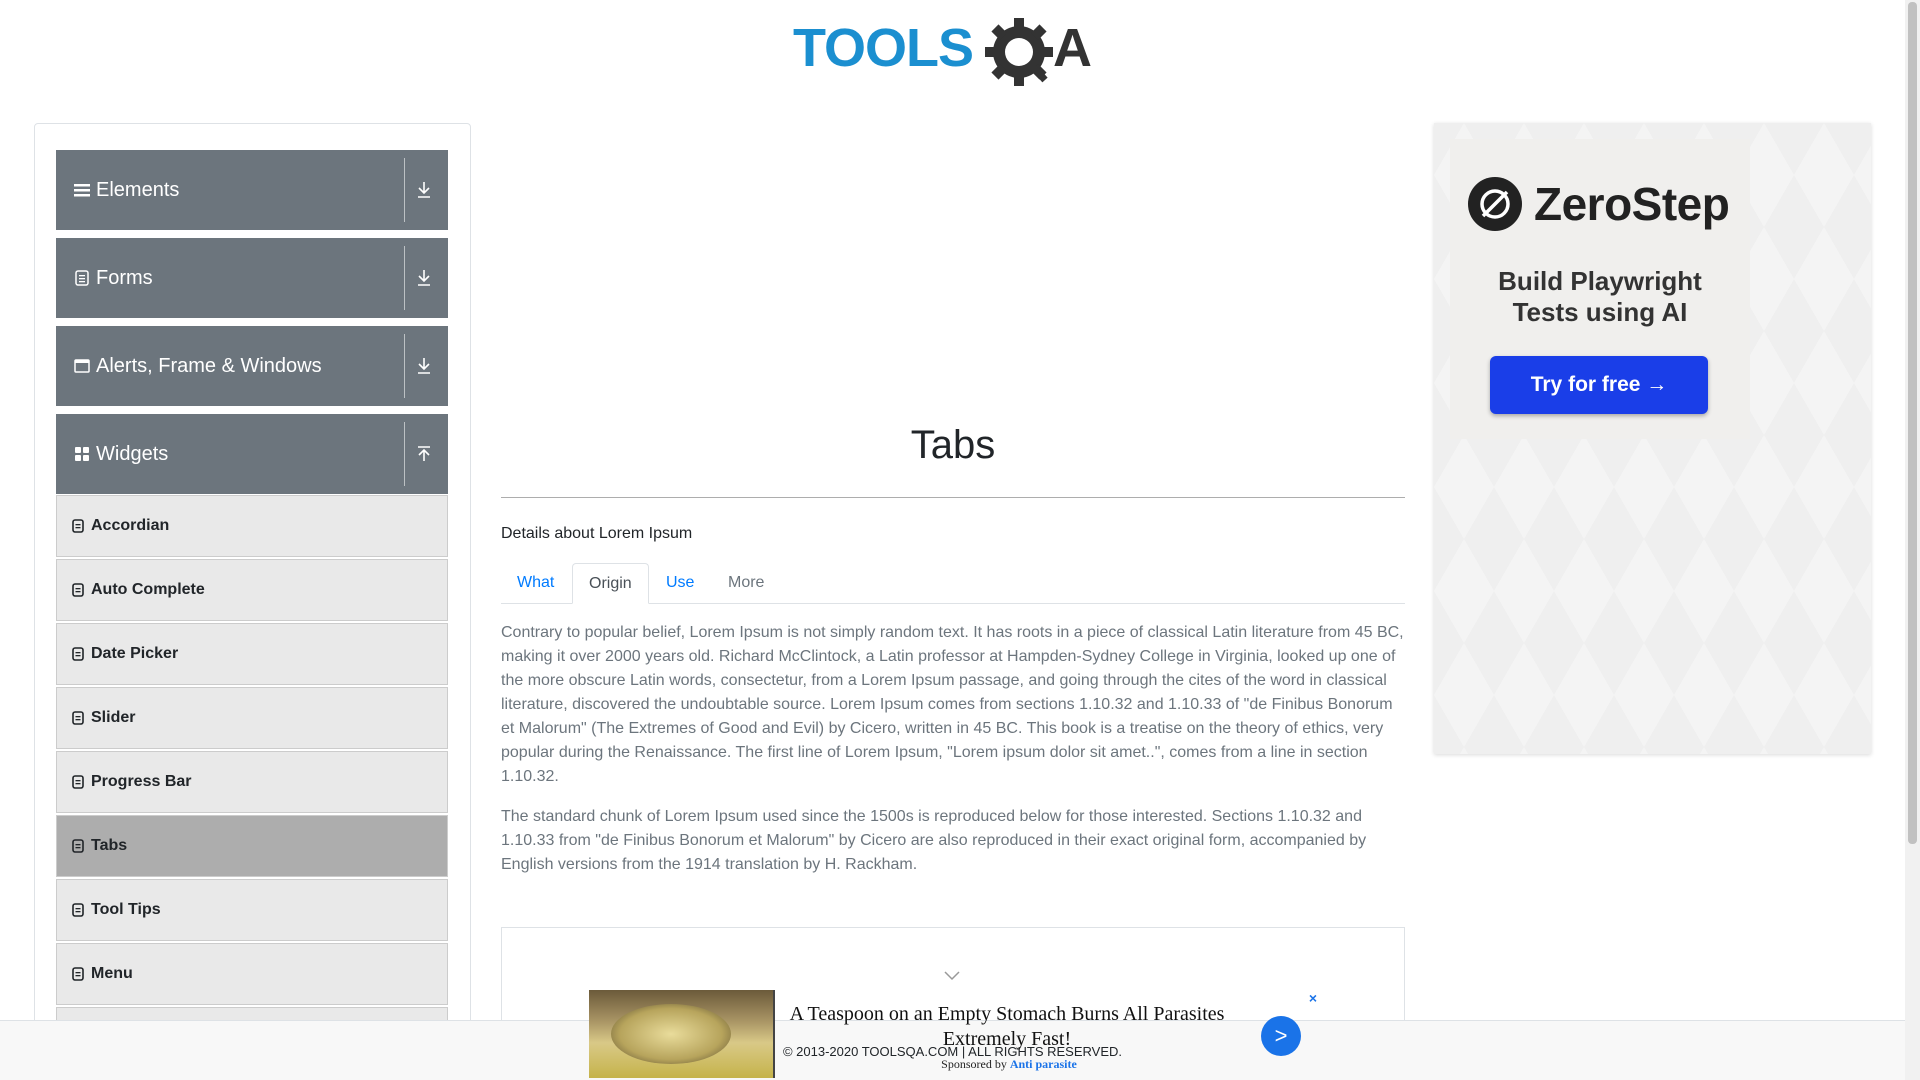 The width and height of the screenshot is (1920, 1080). I want to click on sidebar-group-label: Elements, so click(138, 189).